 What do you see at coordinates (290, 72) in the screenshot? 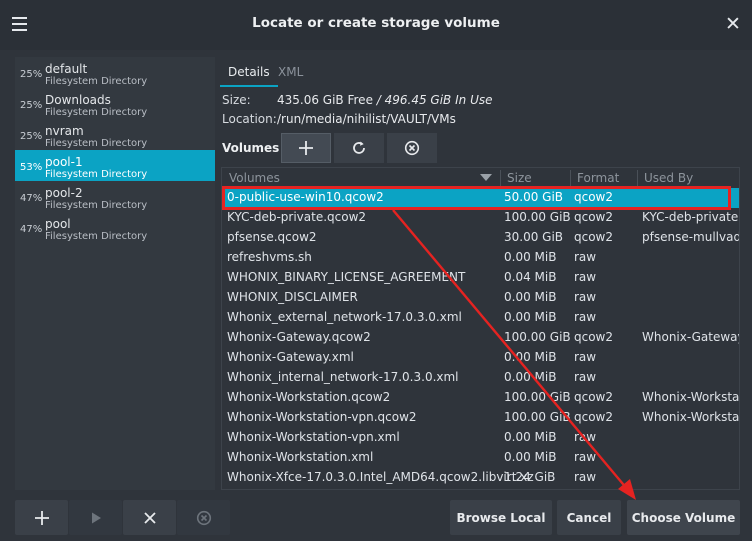
I see `tab-xml: XML` at bounding box center [290, 72].